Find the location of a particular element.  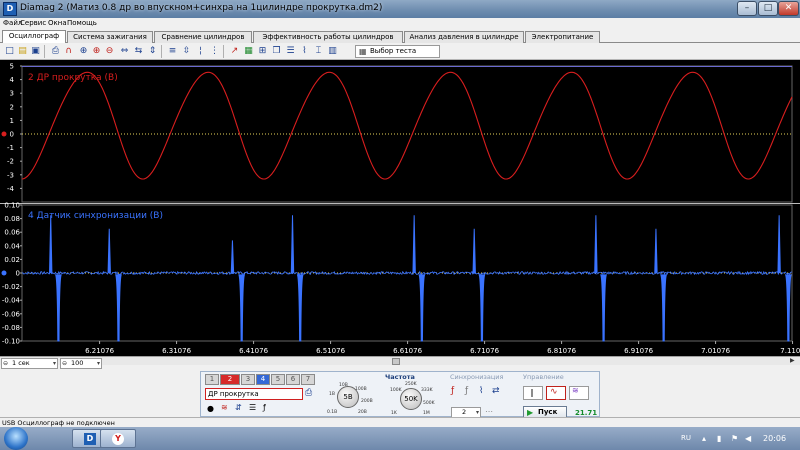

compress-horizontal-icon: ⇆ is located at coordinates (138, 51).